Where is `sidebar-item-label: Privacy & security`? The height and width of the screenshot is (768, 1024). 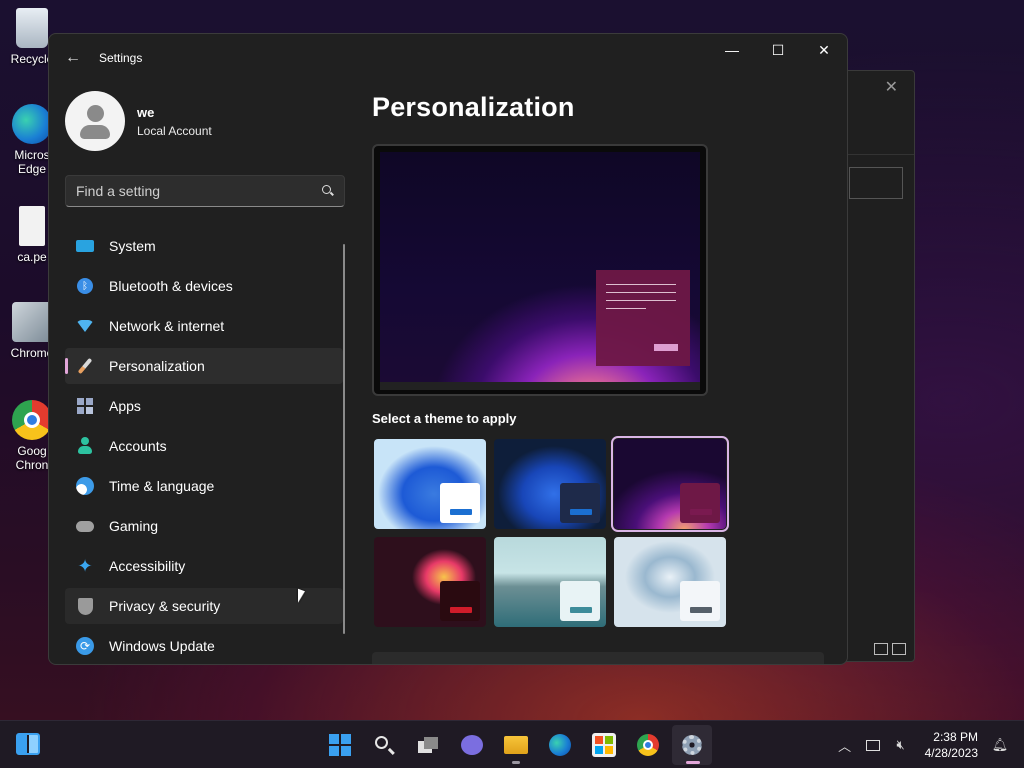 sidebar-item-label: Privacy & security is located at coordinates (165, 606).